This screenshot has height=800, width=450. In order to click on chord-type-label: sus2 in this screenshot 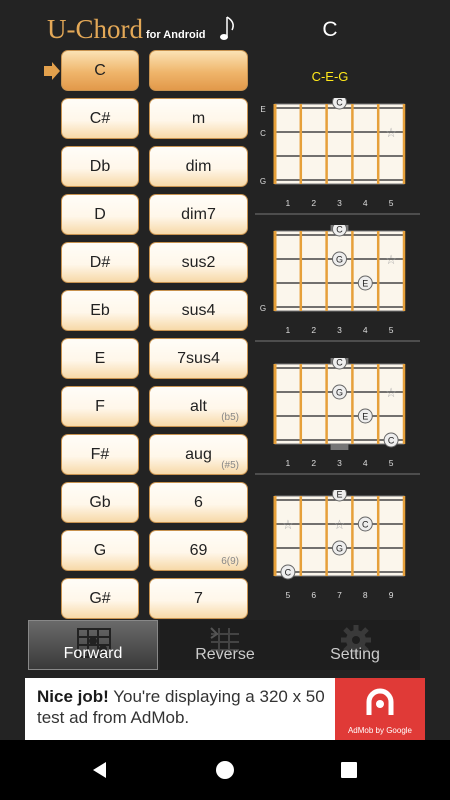, I will do `click(198, 262)`.